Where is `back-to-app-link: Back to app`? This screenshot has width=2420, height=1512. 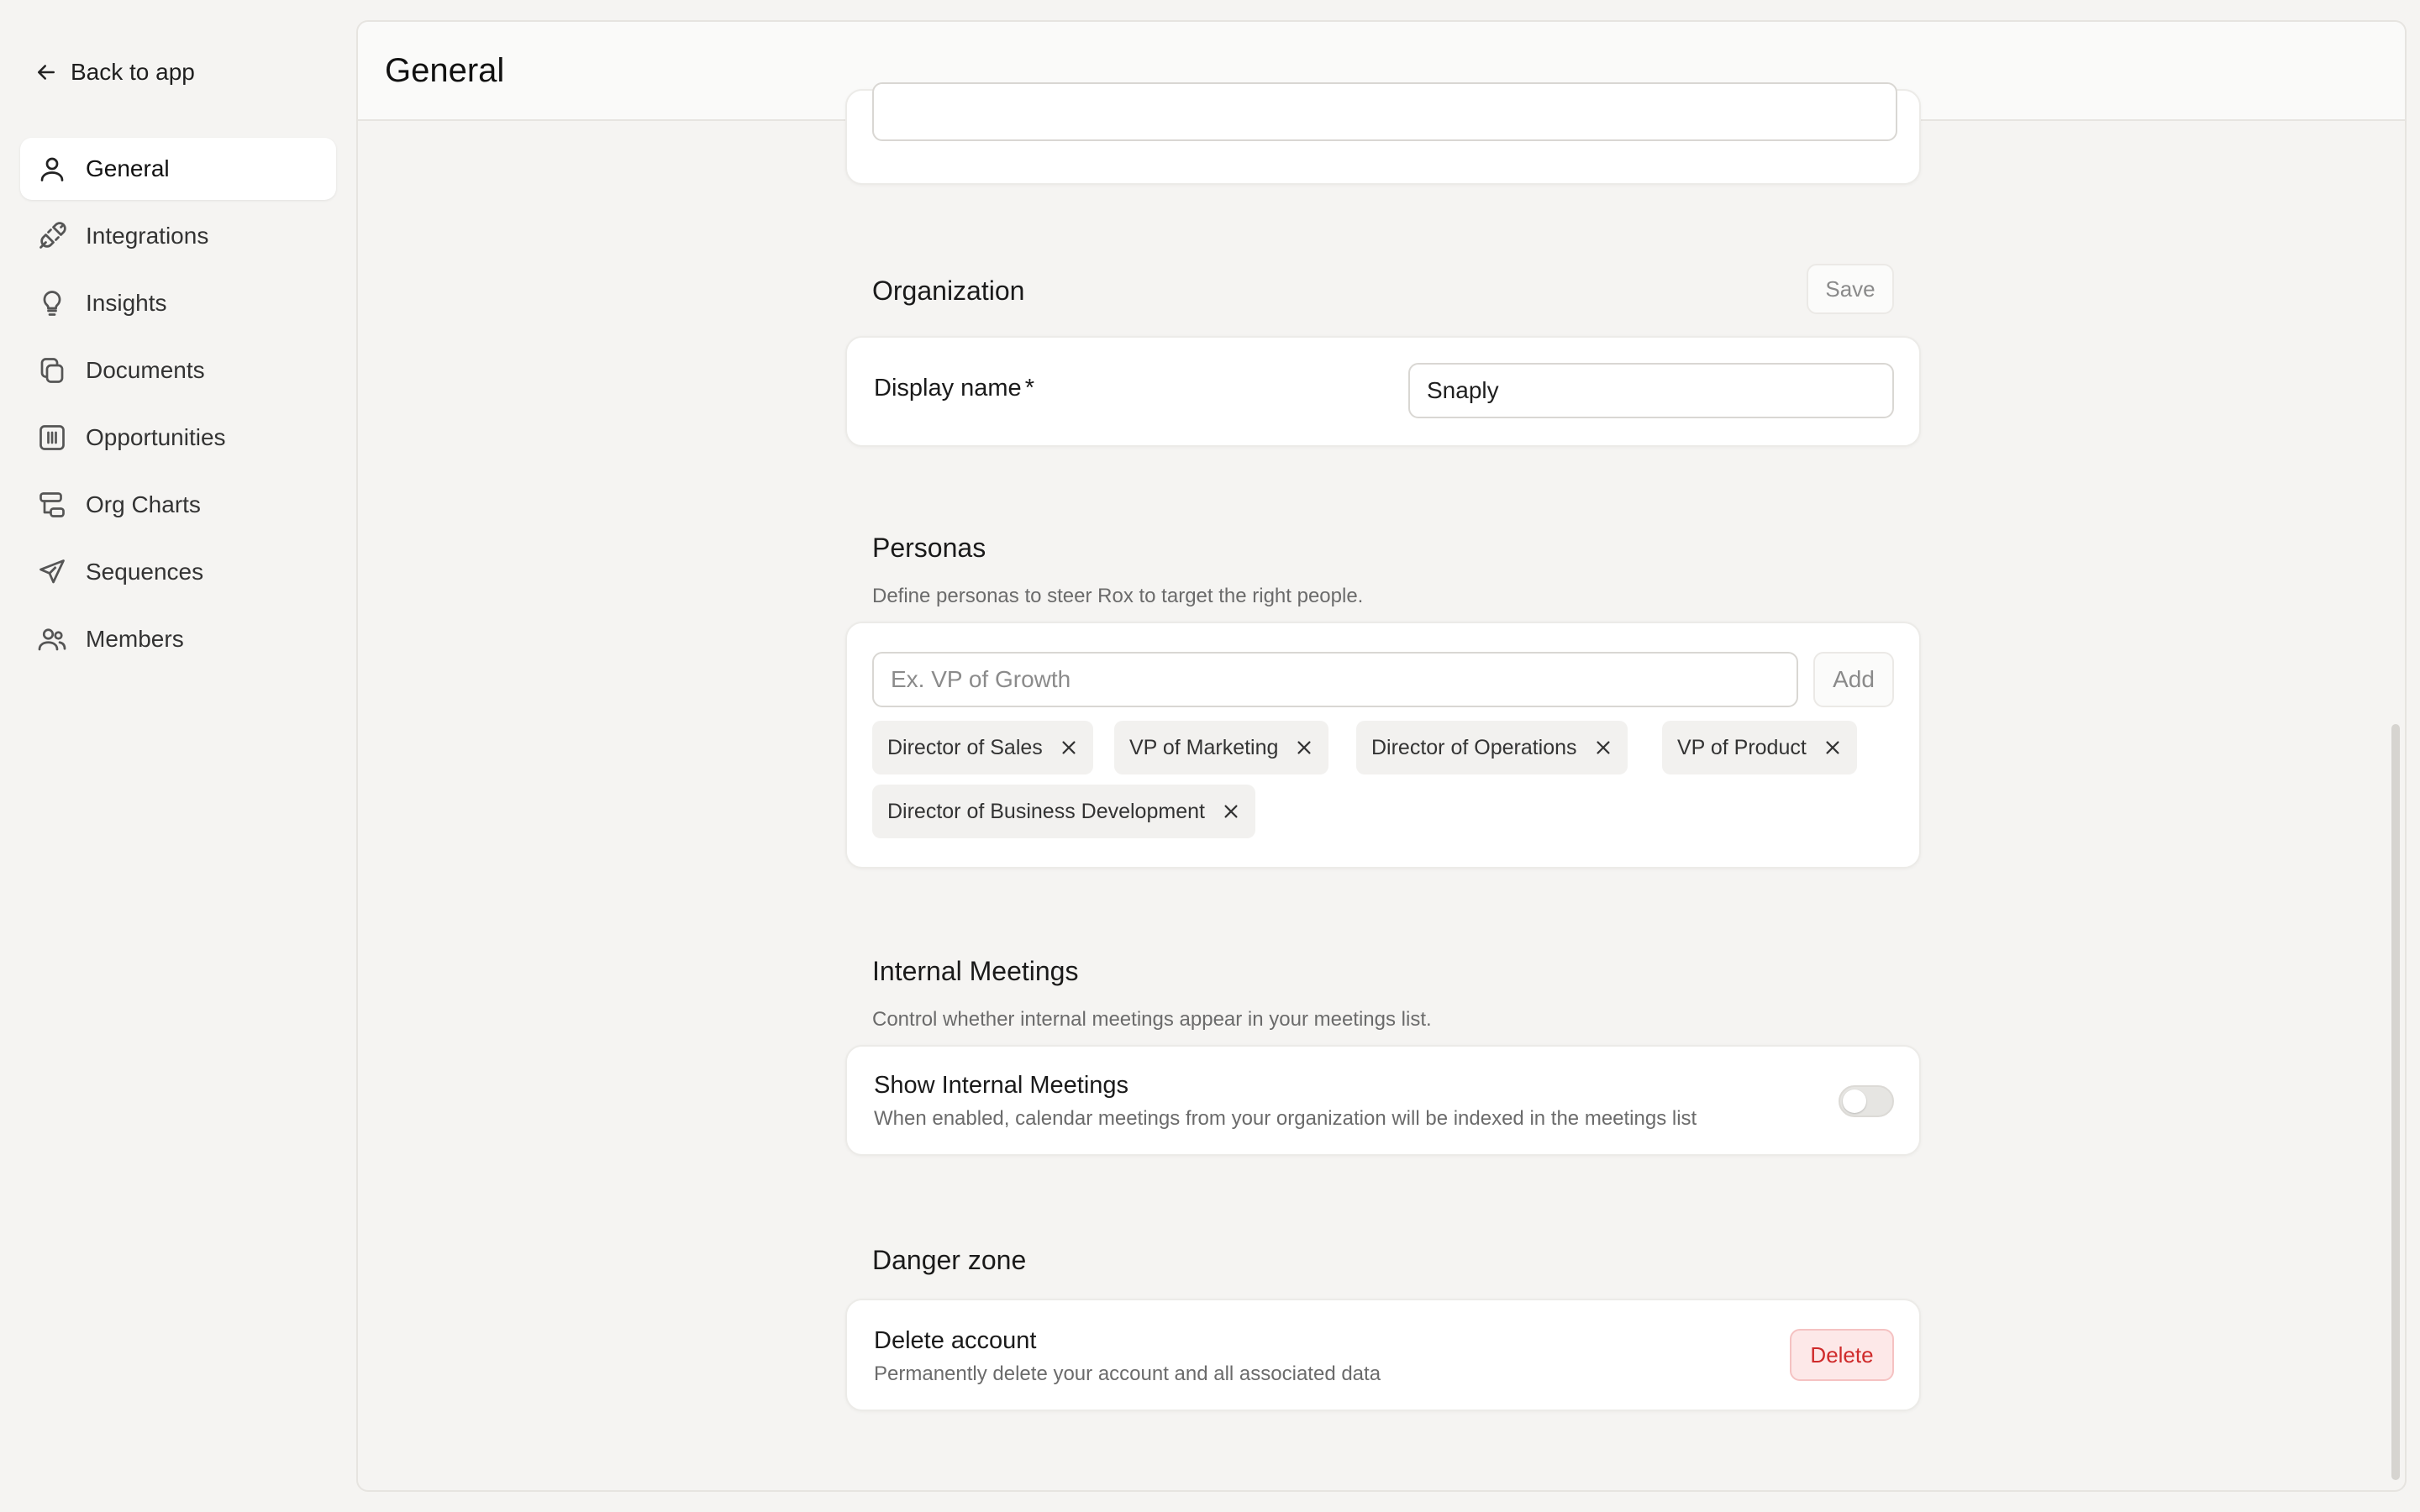
back-to-app-link: Back to app is located at coordinates (114, 72).